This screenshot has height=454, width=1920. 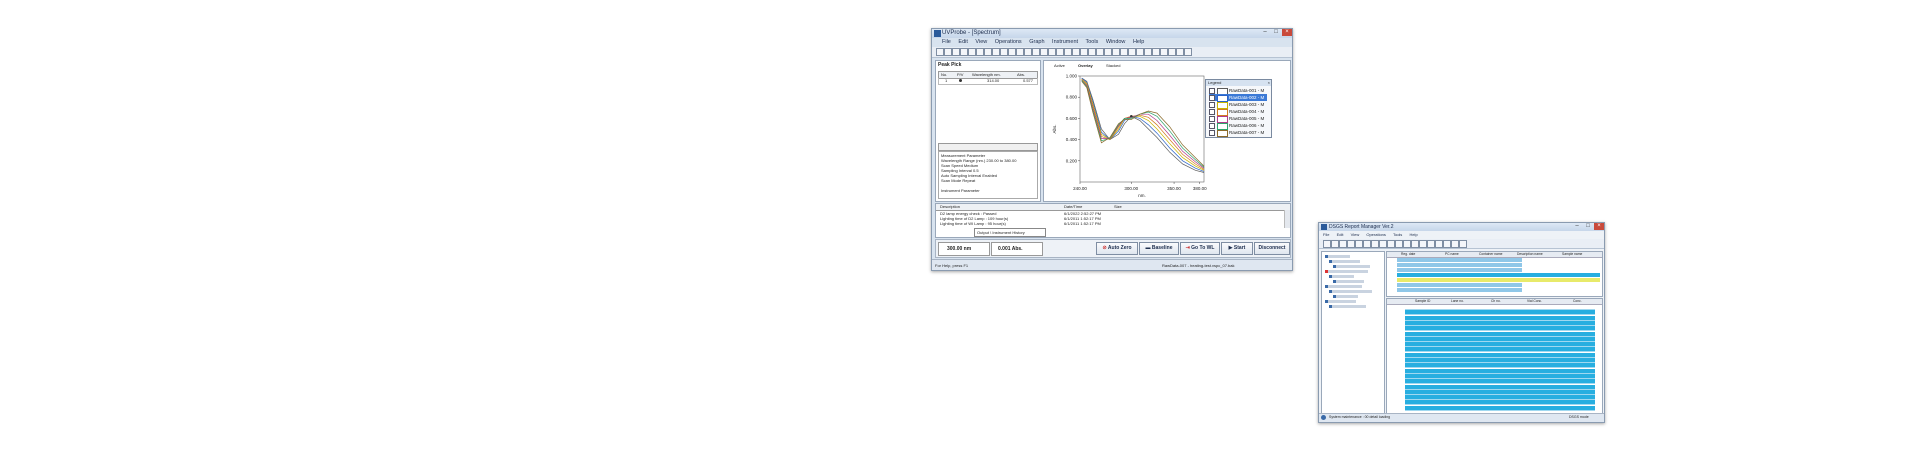 I want to click on menu-instrument: Instrument, so click(x=1065, y=42).